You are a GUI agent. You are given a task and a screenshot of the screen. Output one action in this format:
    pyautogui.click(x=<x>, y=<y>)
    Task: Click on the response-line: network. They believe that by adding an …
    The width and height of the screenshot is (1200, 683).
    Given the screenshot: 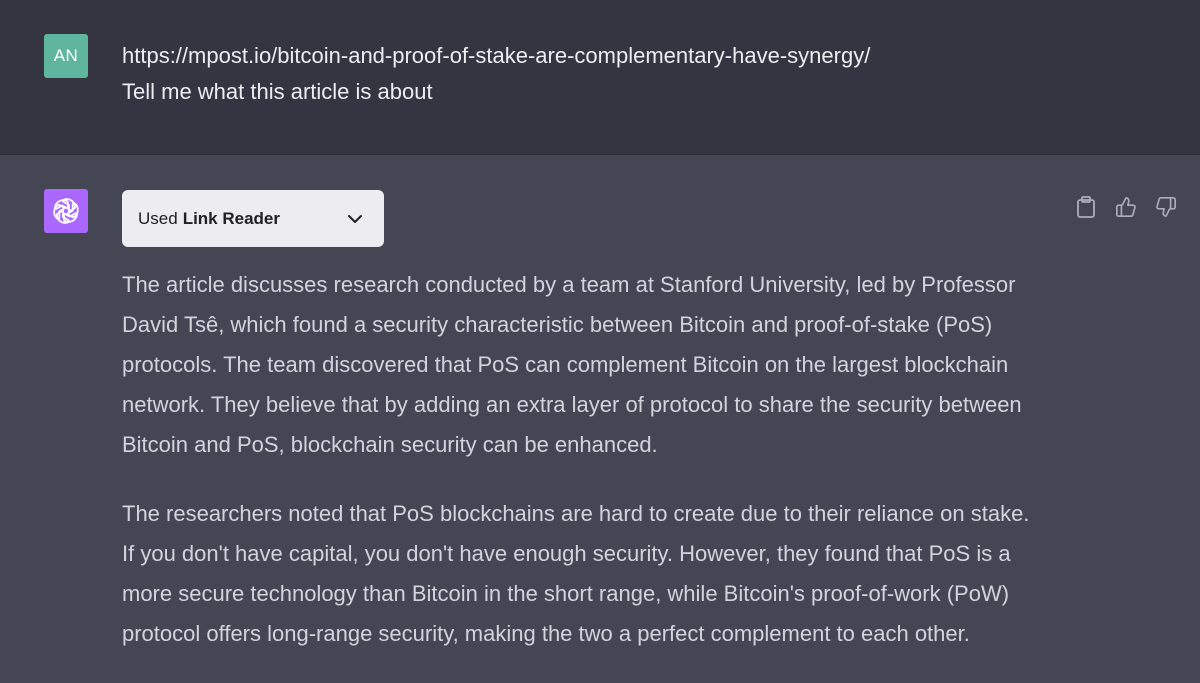 What is the action you would take?
    pyautogui.click(x=572, y=404)
    